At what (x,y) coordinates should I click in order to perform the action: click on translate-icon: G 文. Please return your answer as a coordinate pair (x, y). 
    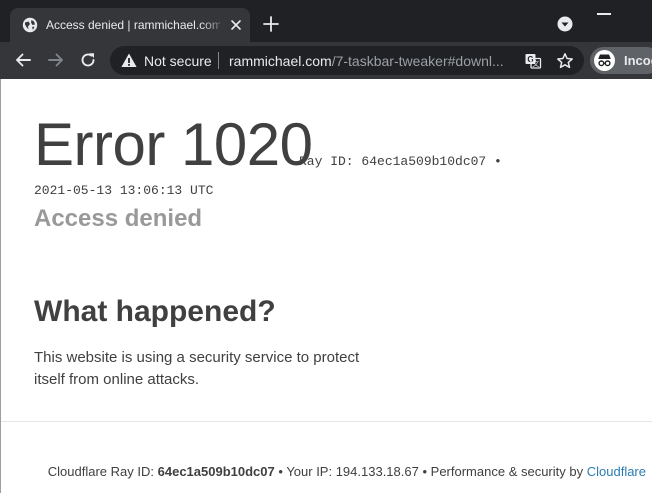
    Looking at the image, I should click on (533, 61).